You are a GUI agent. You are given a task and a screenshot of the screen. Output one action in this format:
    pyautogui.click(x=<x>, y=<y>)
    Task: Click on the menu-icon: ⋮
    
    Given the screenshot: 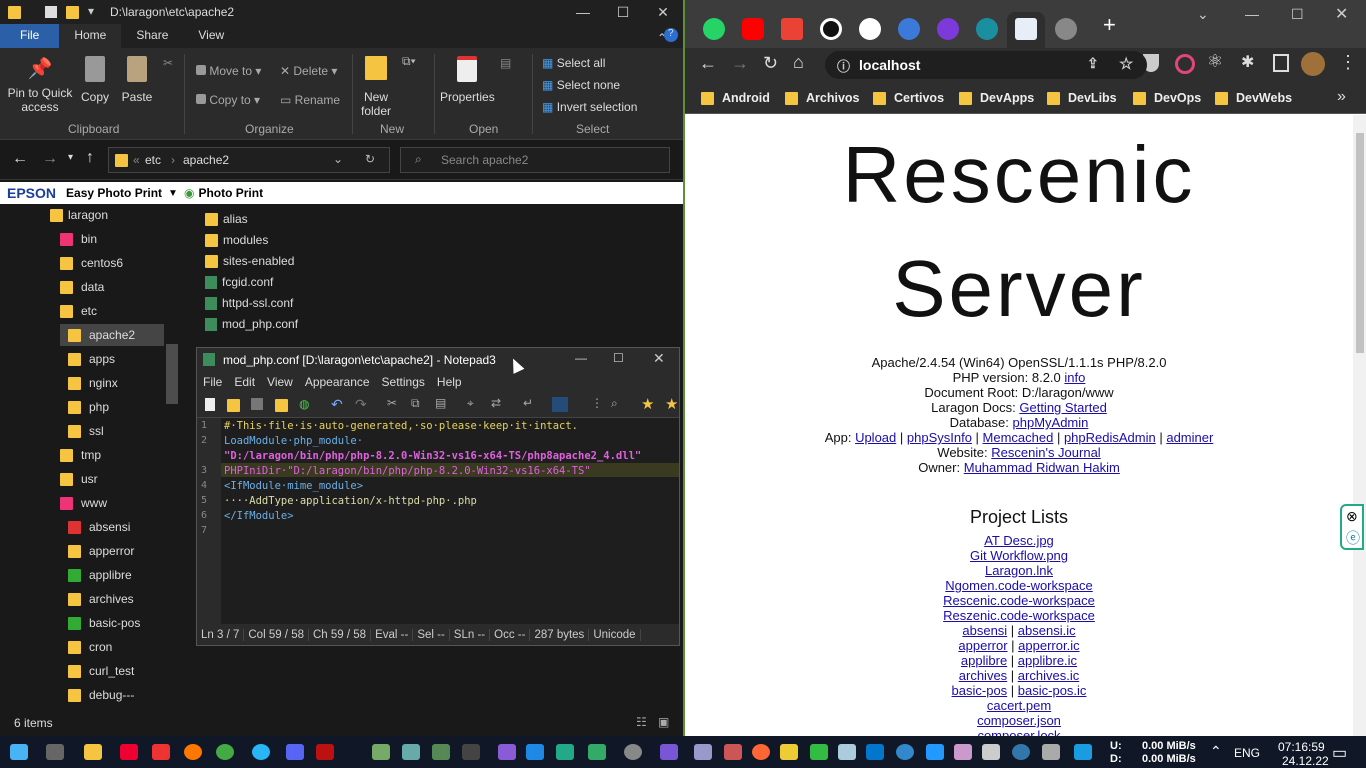 What is the action you would take?
    pyautogui.click(x=1348, y=62)
    